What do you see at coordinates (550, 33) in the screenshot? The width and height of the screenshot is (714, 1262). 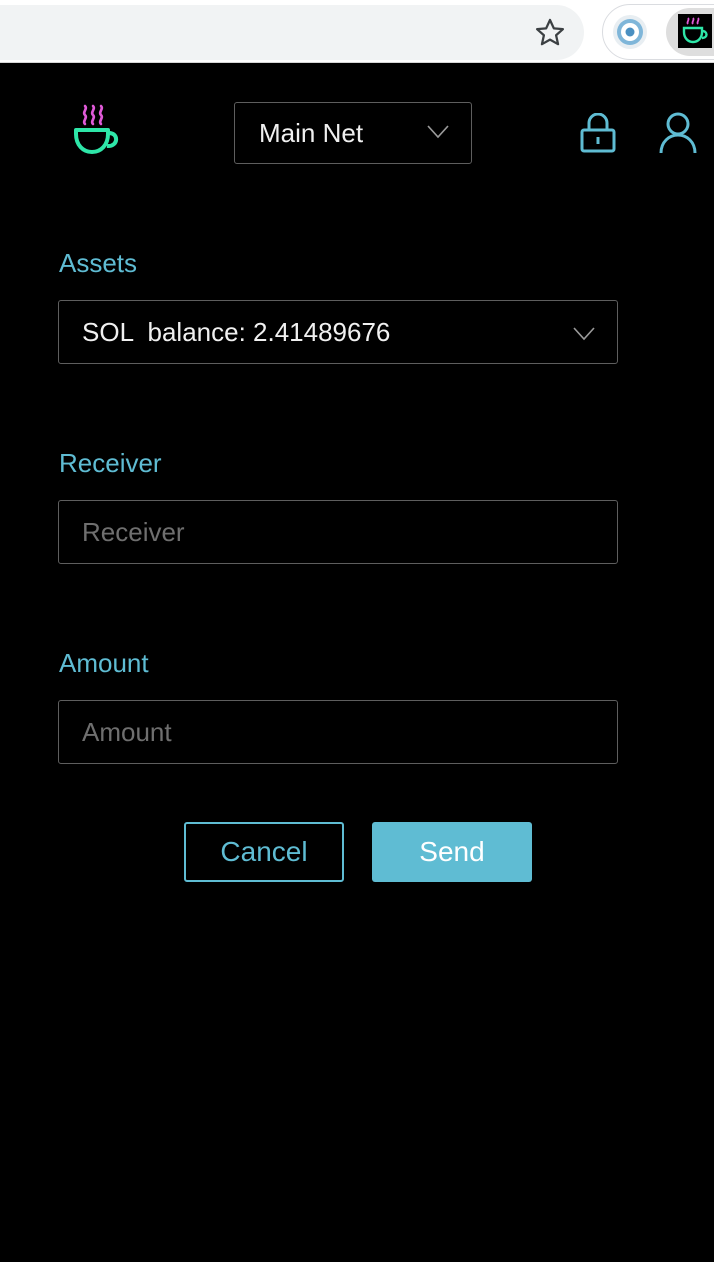 I see `star-icon` at bounding box center [550, 33].